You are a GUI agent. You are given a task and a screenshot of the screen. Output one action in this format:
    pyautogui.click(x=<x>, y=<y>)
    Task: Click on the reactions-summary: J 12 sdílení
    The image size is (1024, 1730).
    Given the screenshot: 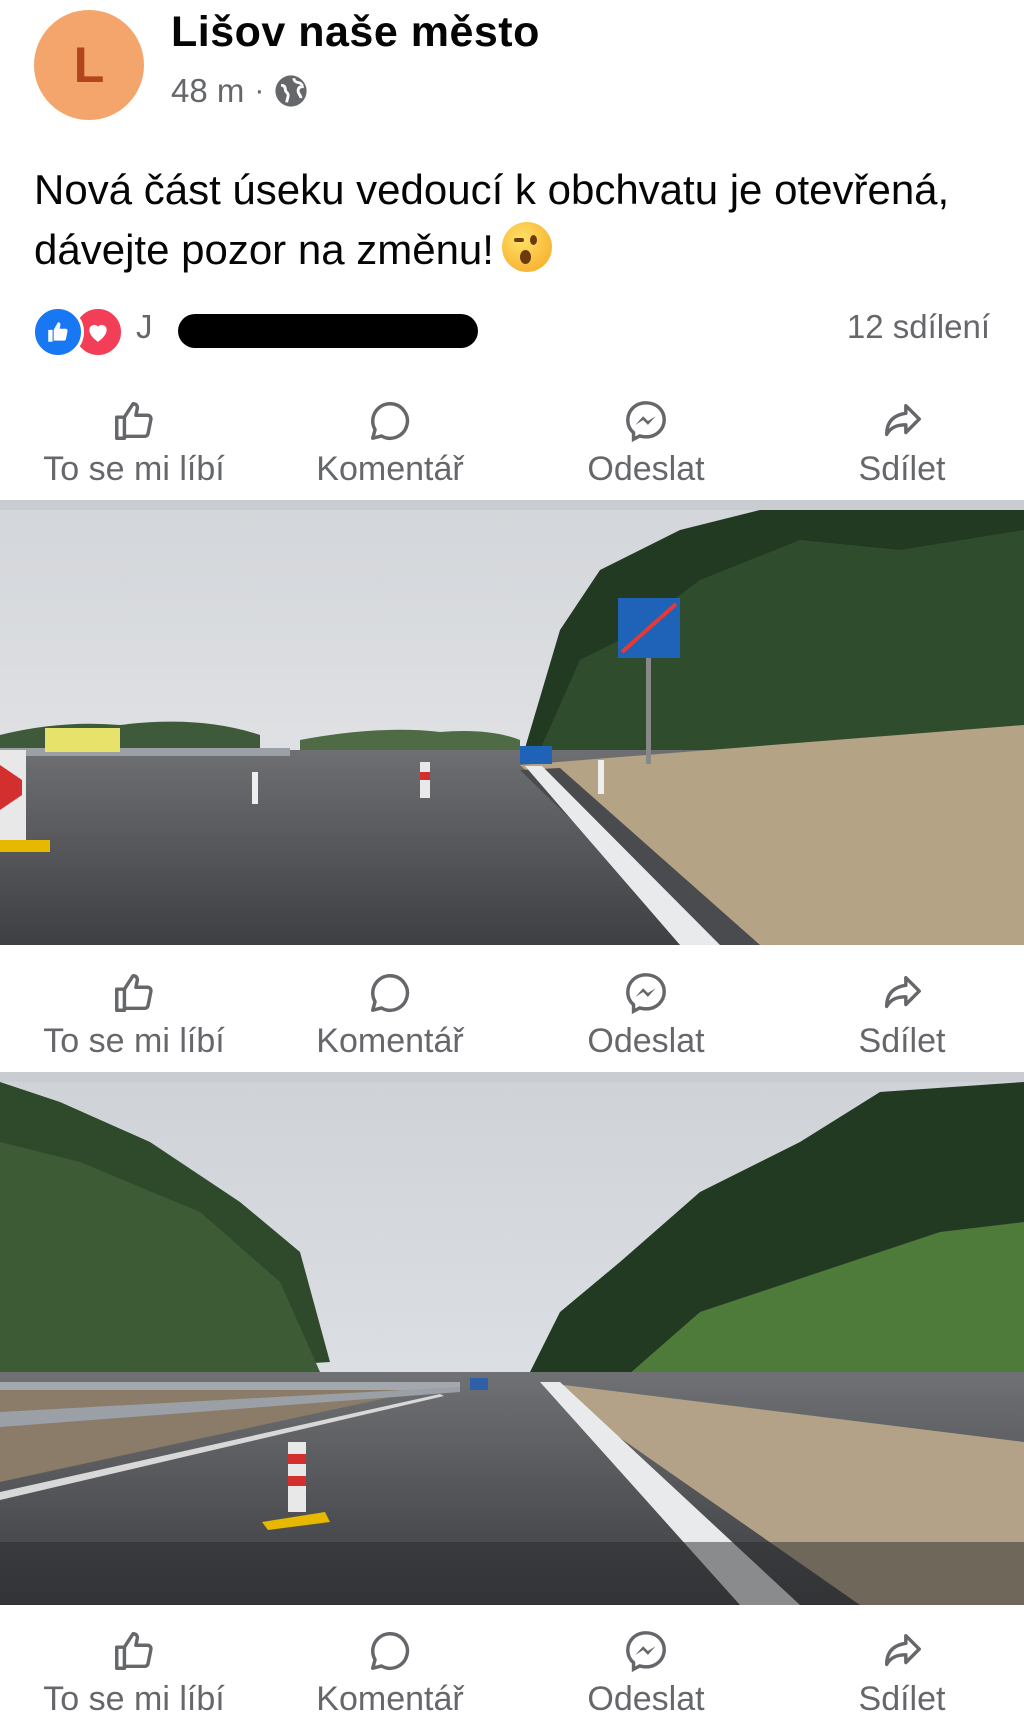 What is the action you would take?
    pyautogui.click(x=512, y=332)
    